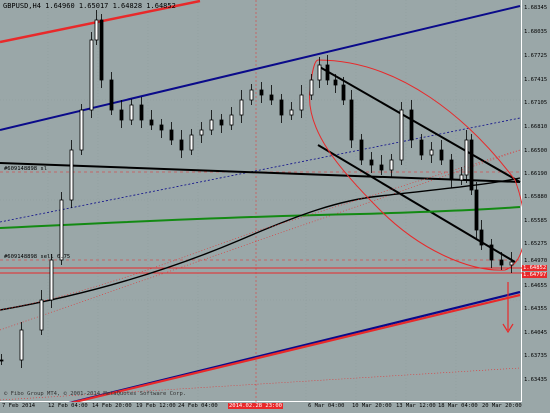  What do you see at coordinates (326, 406) in the screenshot?
I see `time-tick: 6 Mar 04:00` at bounding box center [326, 406].